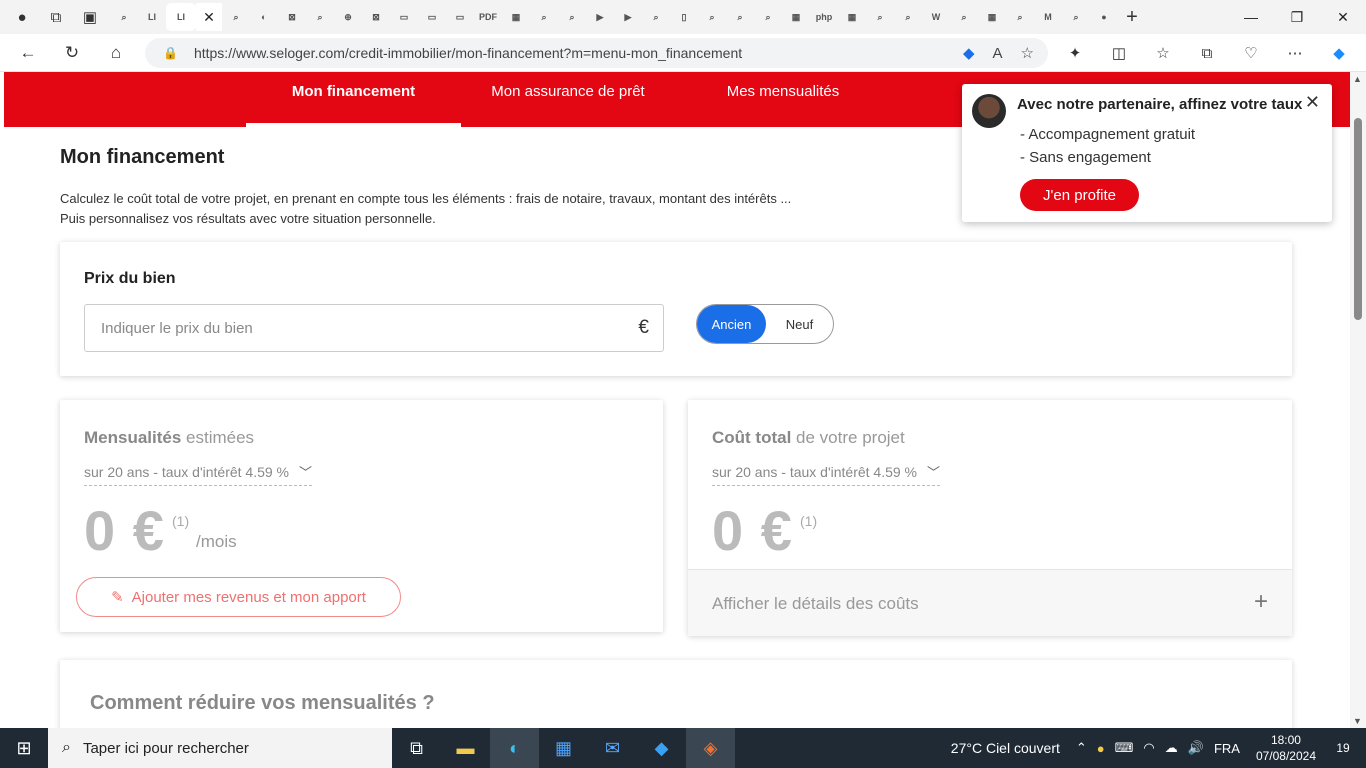  I want to click on minimize-button: —, so click(1251, 17).